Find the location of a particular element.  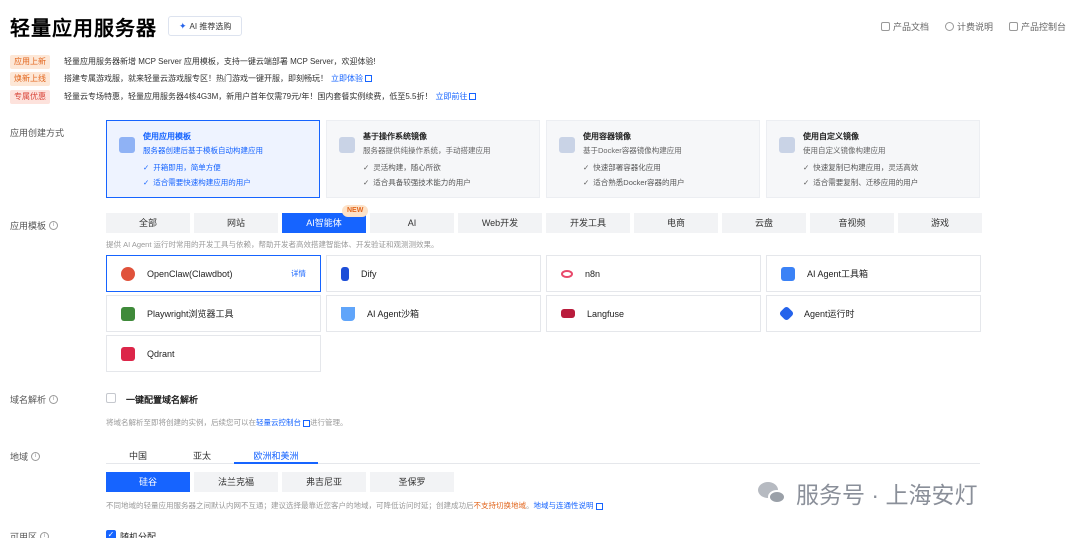

app-name: AI Agent工具箱 is located at coordinates (838, 274).